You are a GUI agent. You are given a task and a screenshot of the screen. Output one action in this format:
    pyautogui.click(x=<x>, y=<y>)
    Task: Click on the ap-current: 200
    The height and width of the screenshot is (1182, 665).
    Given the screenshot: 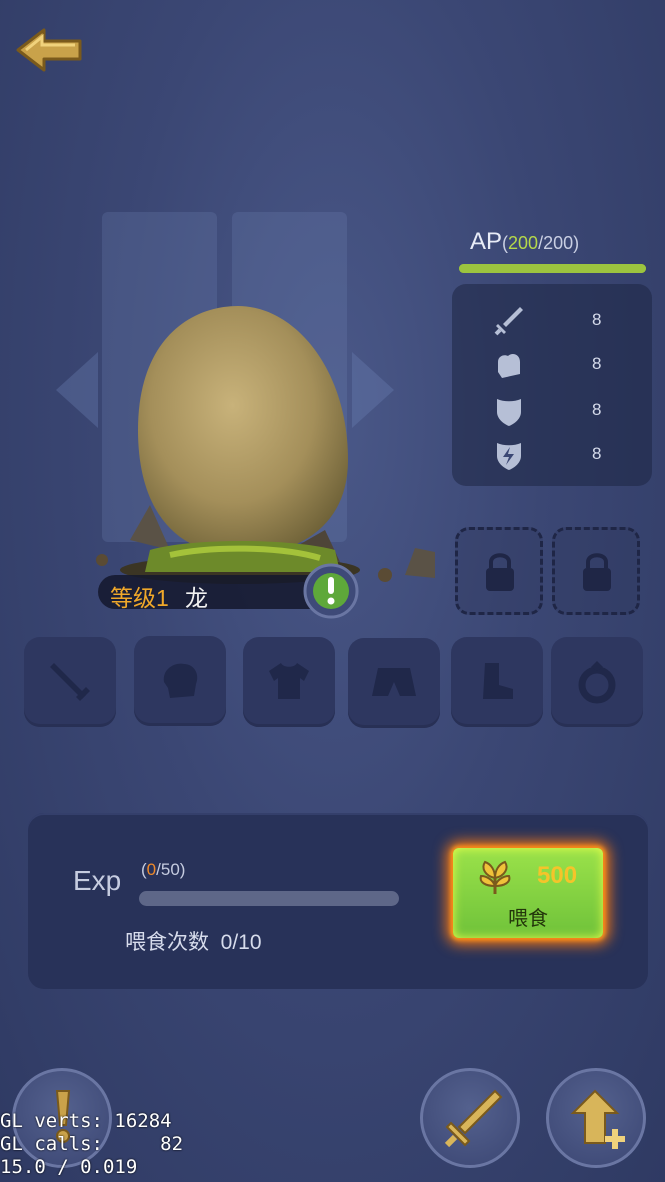 What is the action you would take?
    pyautogui.click(x=523, y=243)
    